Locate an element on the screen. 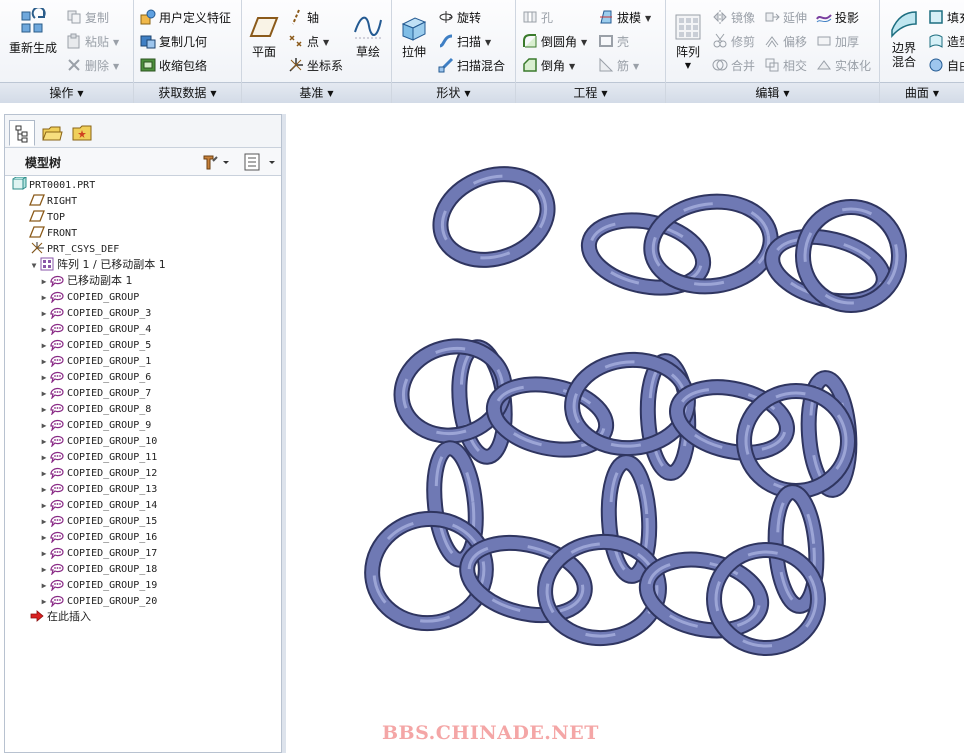 The image size is (964, 753). project-button: 投影 is located at coordinates (837, 18).